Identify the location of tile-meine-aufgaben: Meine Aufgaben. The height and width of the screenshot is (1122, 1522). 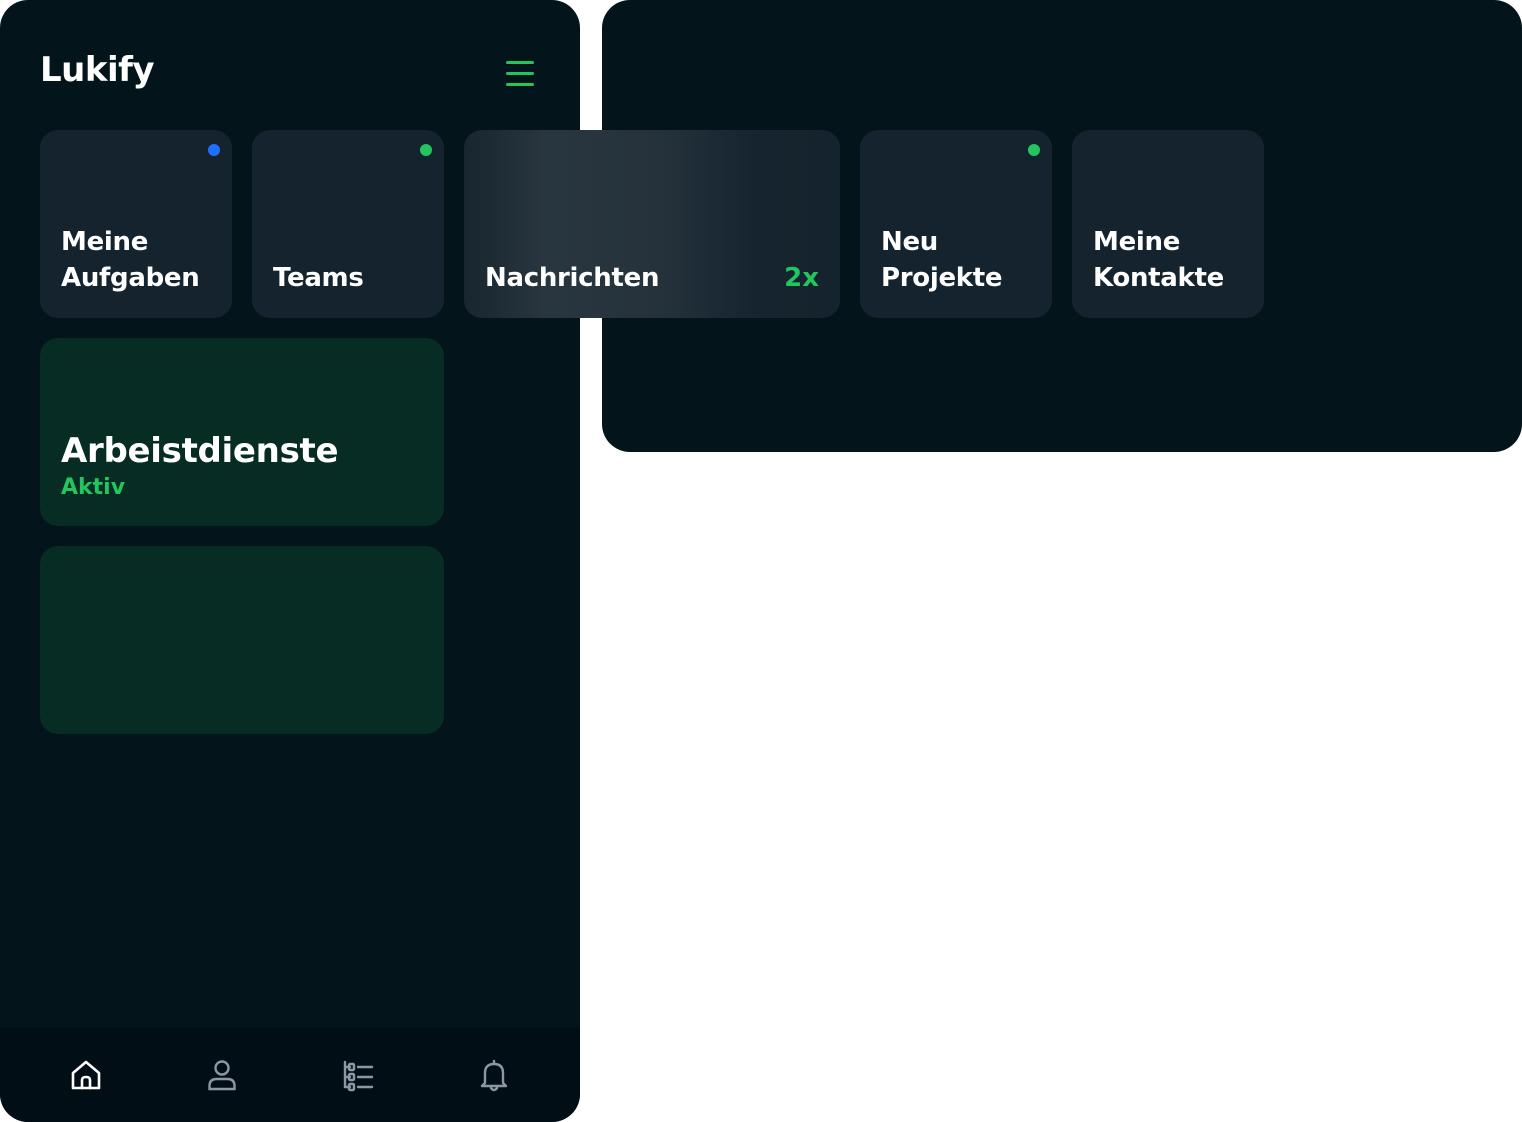
(136, 224).